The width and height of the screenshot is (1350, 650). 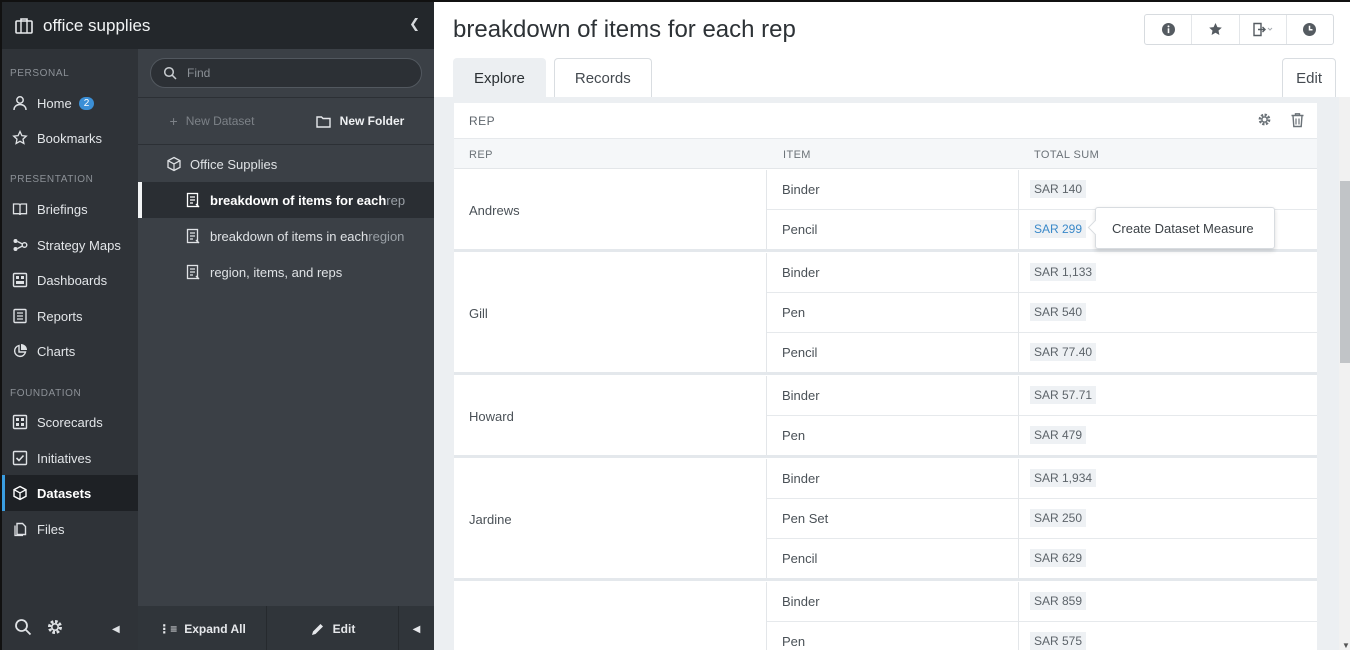 I want to click on nav-item-bookmarks: Bookmarks, so click(x=70, y=138).